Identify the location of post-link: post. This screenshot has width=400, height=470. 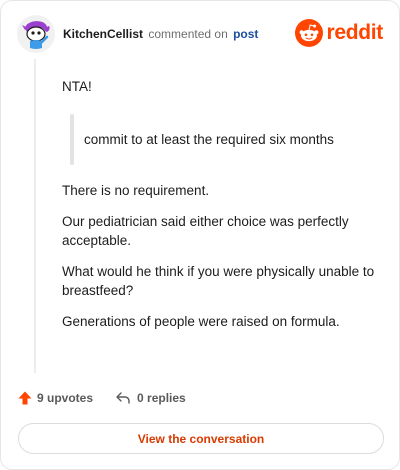
(245, 34).